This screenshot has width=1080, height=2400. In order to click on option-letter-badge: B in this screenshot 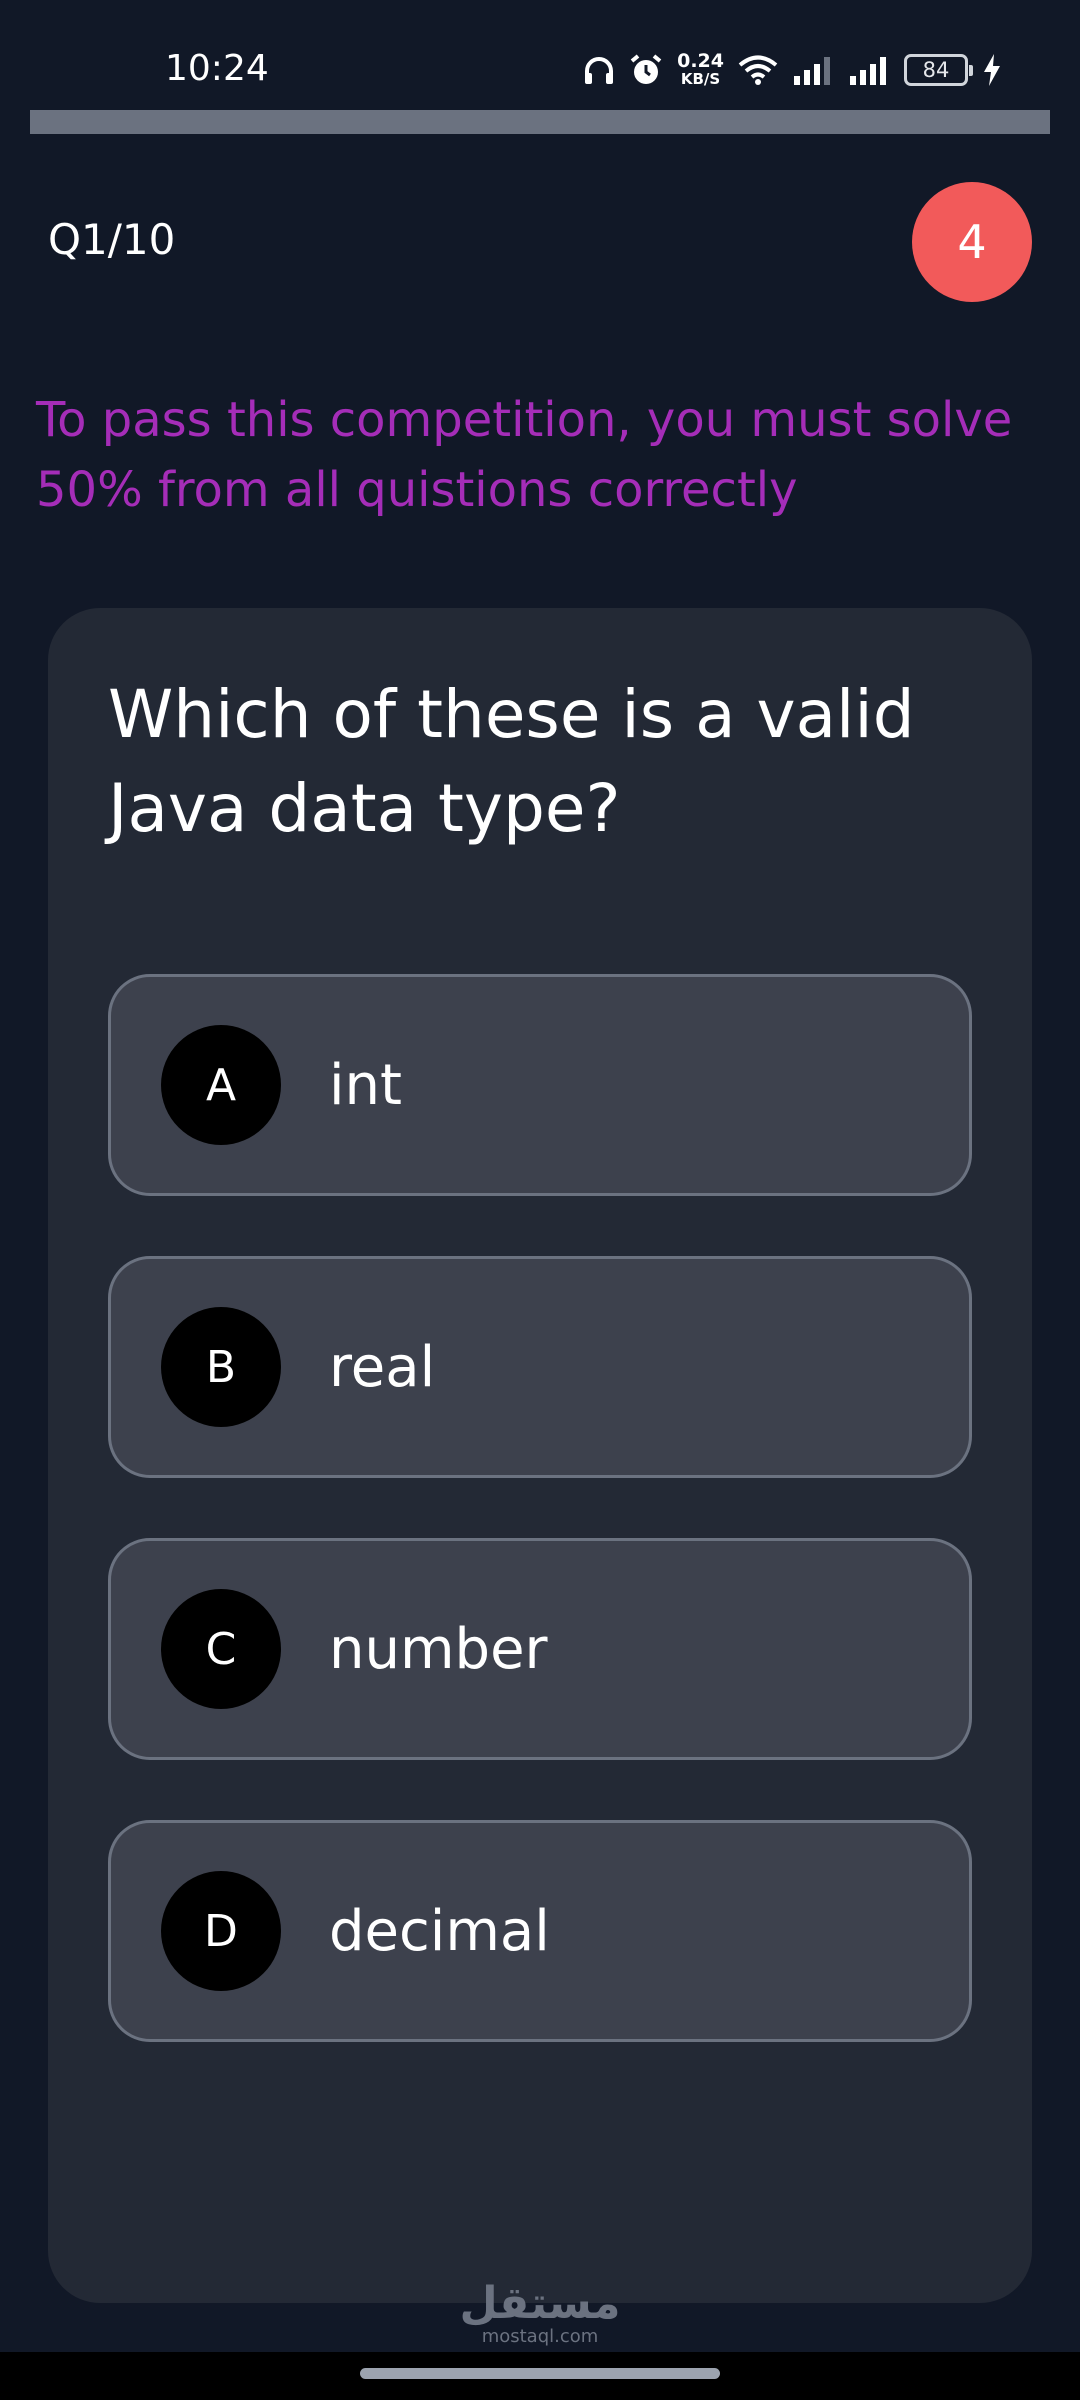, I will do `click(221, 1367)`.